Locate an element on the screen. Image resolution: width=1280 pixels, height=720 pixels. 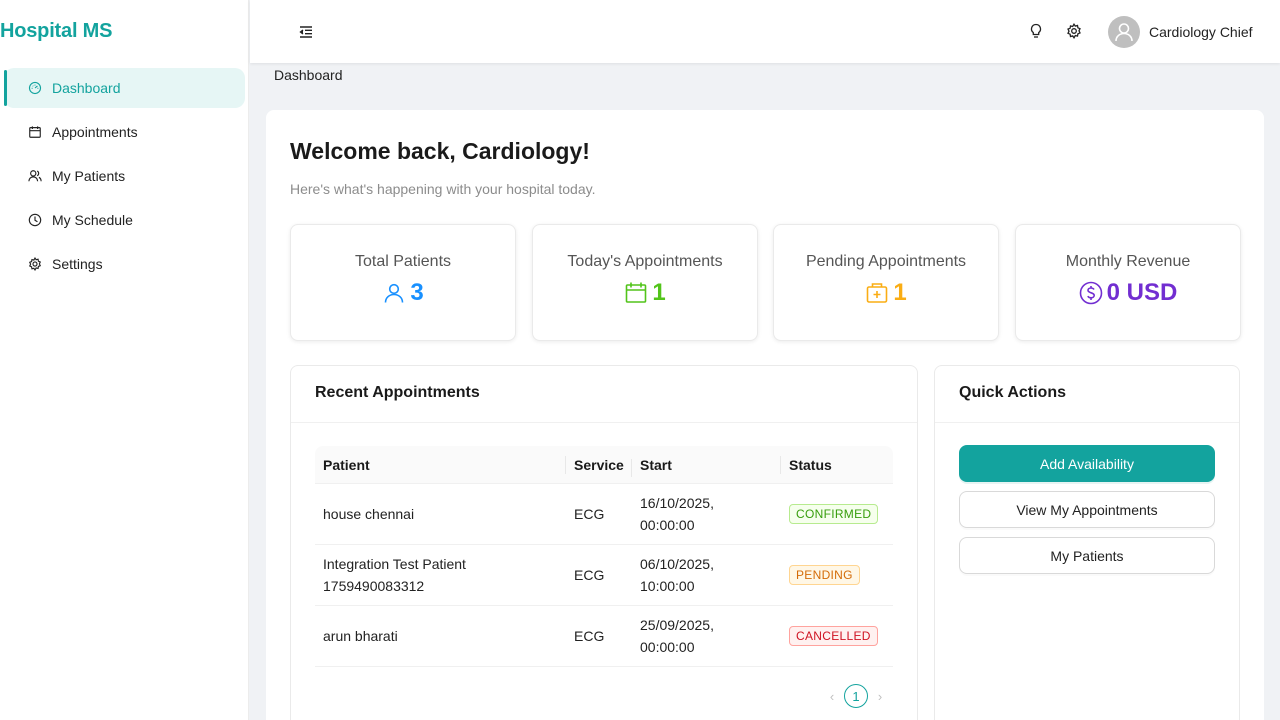
avatar is located at coordinates (1124, 32).